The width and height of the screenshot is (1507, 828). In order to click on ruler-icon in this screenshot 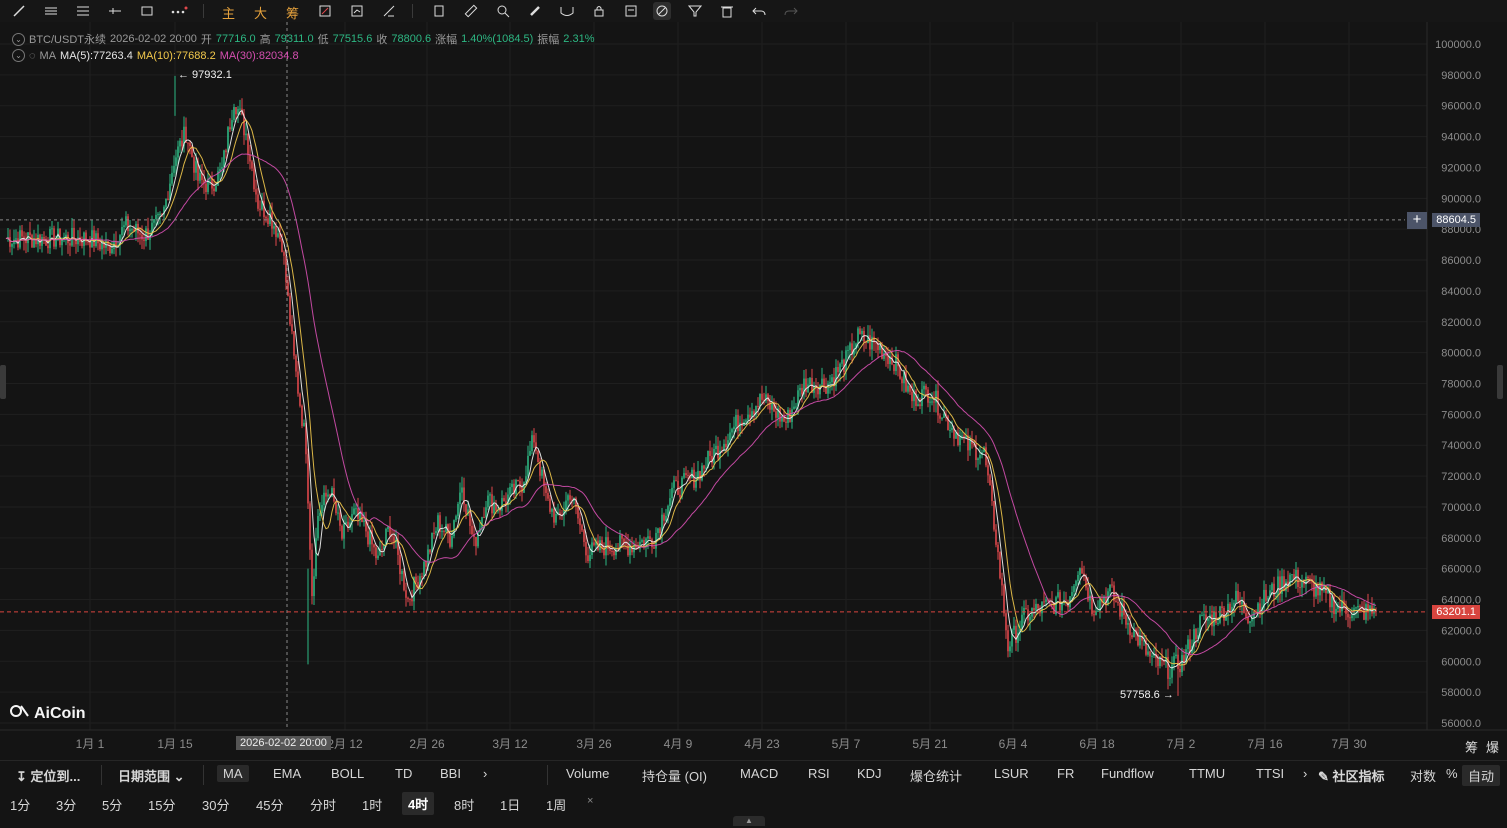, I will do `click(389, 11)`.